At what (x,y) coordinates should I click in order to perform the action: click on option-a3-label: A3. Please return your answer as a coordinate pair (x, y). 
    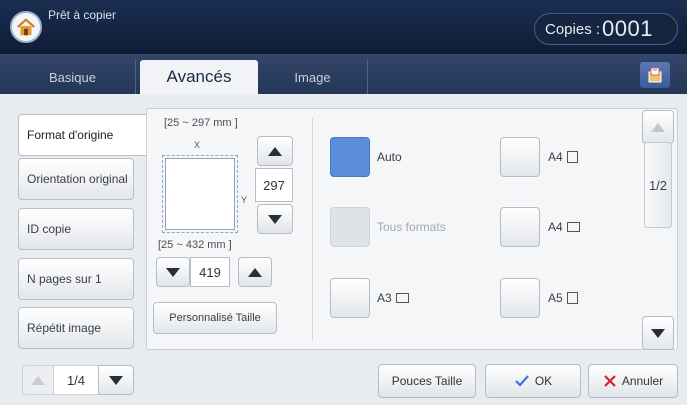
    Looking at the image, I should click on (393, 298).